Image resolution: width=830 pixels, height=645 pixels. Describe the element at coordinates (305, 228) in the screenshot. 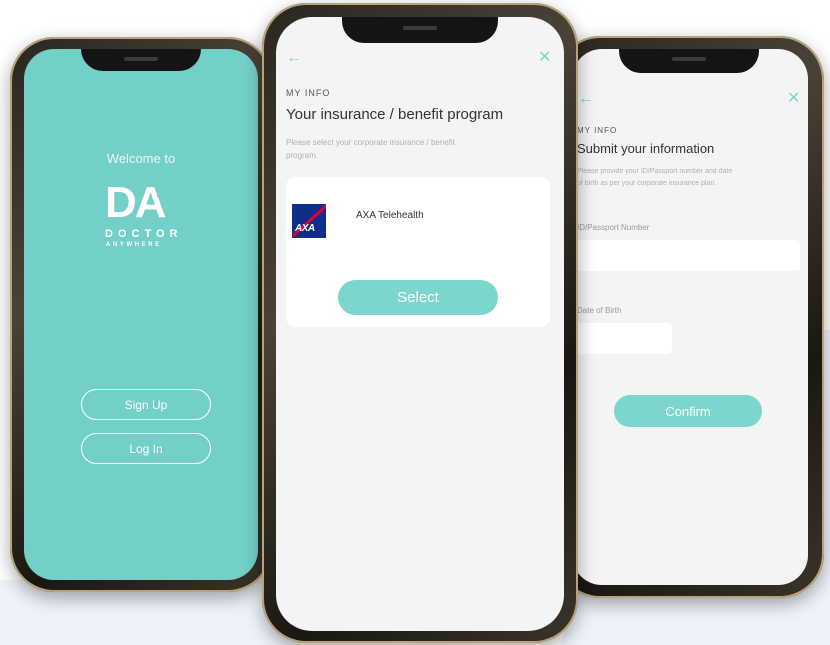

I see `axa-logo-text: AXA` at that location.